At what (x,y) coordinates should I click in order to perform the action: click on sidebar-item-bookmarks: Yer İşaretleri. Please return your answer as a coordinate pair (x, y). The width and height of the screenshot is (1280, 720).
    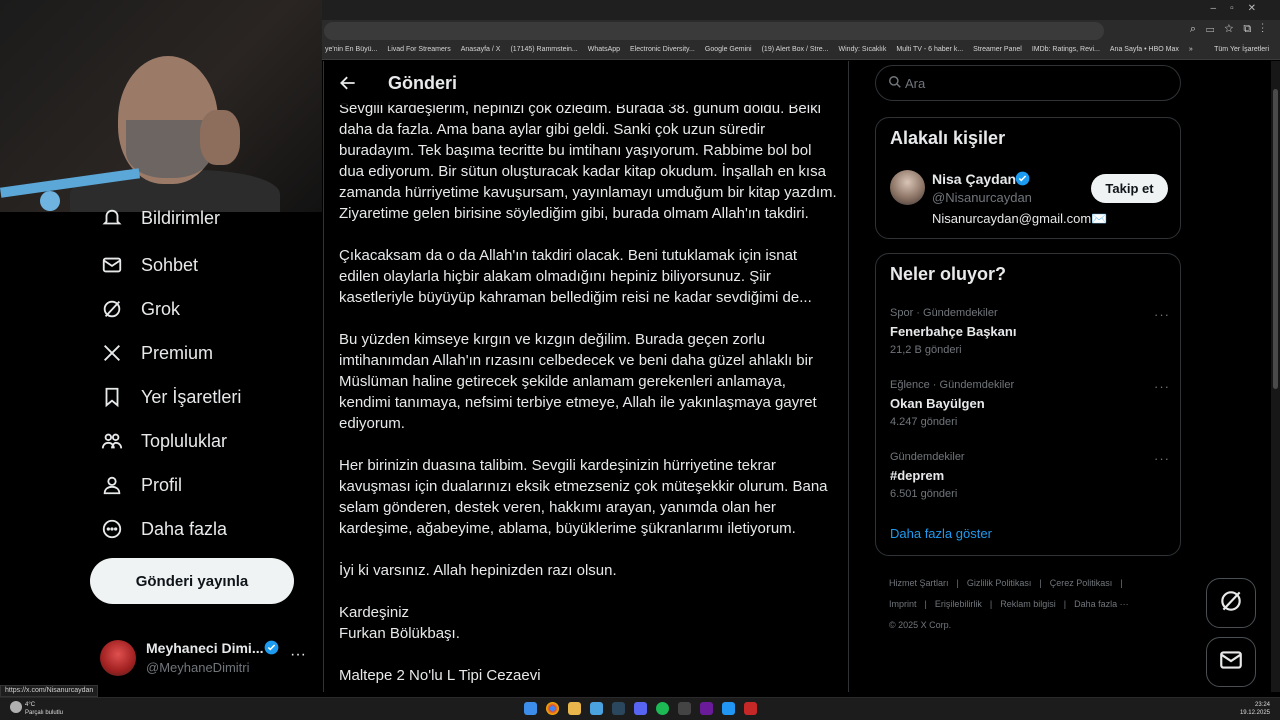
    Looking at the image, I should click on (170, 397).